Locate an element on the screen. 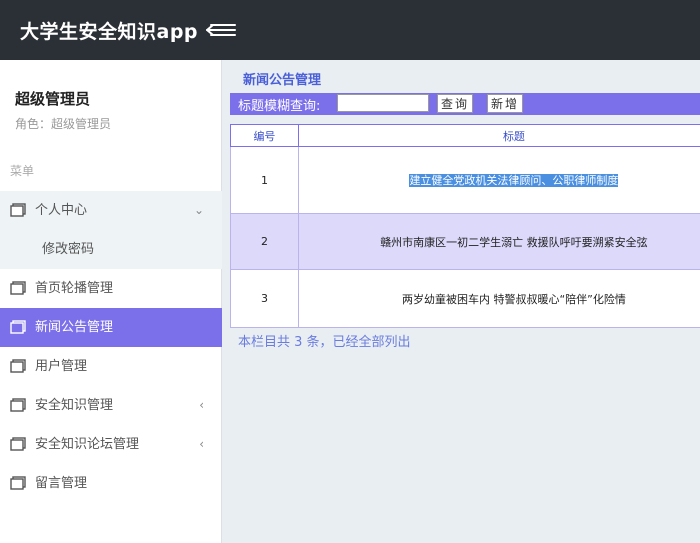  row-id: 1 is located at coordinates (264, 180).